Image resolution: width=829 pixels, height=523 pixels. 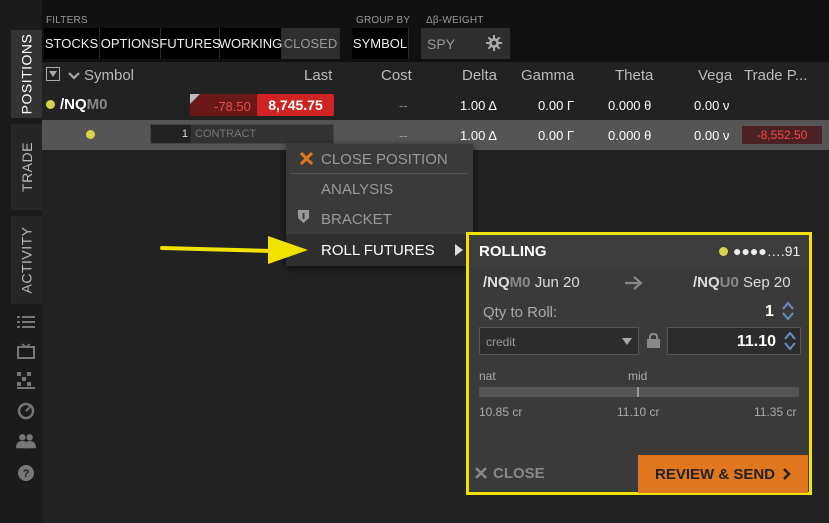 I want to click on close-x-icon, so click(x=306, y=160).